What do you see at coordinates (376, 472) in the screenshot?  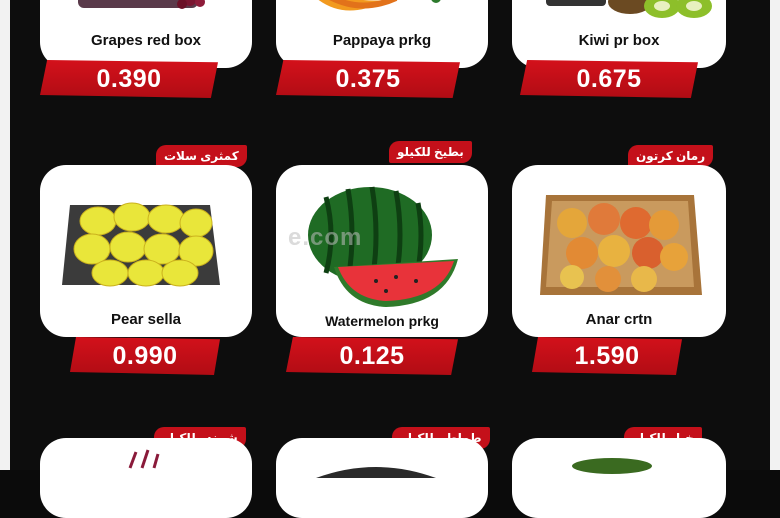 I see `tomato-icon` at bounding box center [376, 472].